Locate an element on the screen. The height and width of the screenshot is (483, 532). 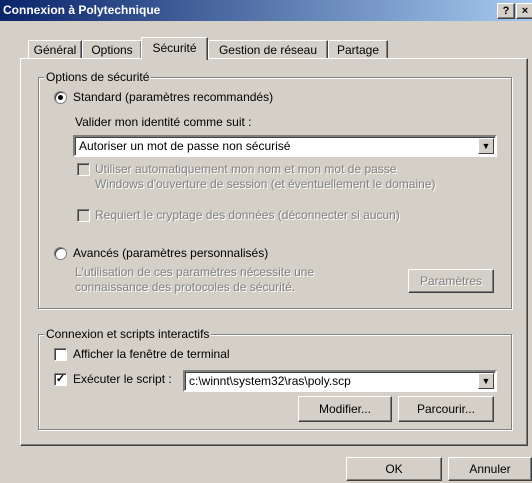
help-button: ? is located at coordinates (506, 11).